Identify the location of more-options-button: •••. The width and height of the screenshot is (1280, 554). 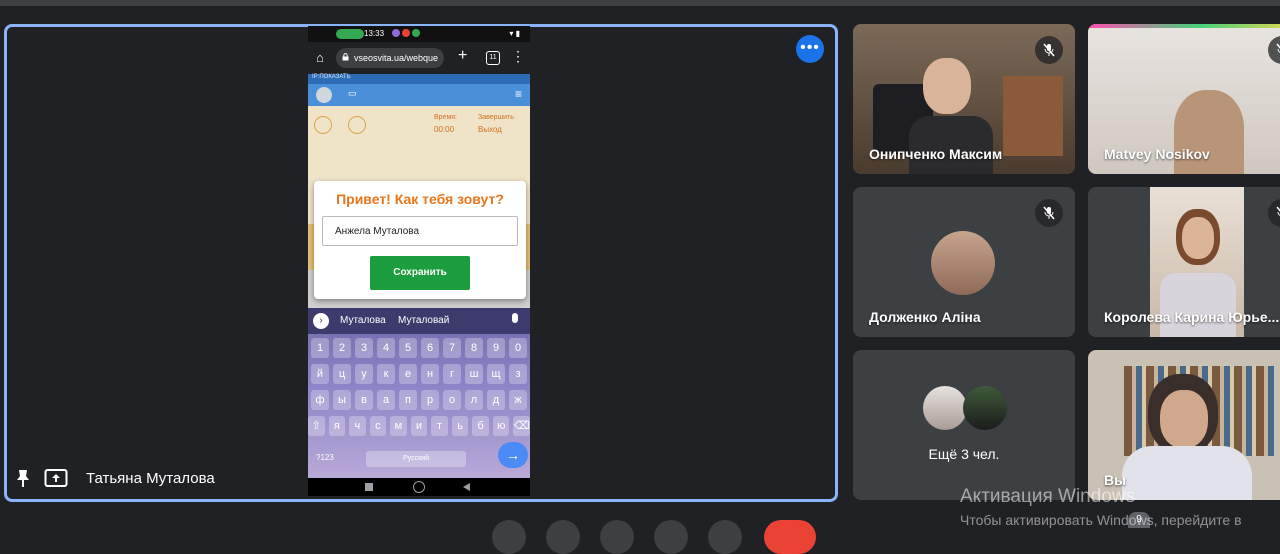
(810, 49).